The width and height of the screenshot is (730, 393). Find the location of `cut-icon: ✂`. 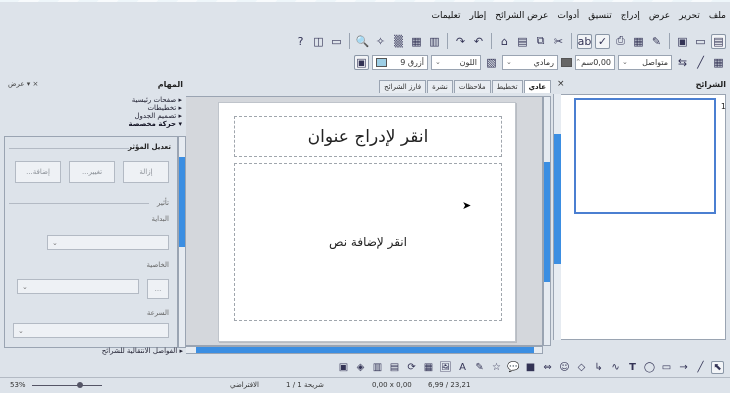

cut-icon: ✂ is located at coordinates (558, 41).